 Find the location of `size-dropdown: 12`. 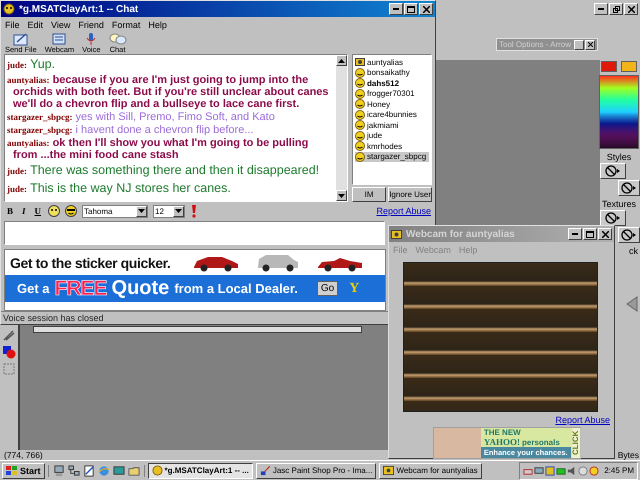

size-dropdown: 12 is located at coordinates (169, 211).